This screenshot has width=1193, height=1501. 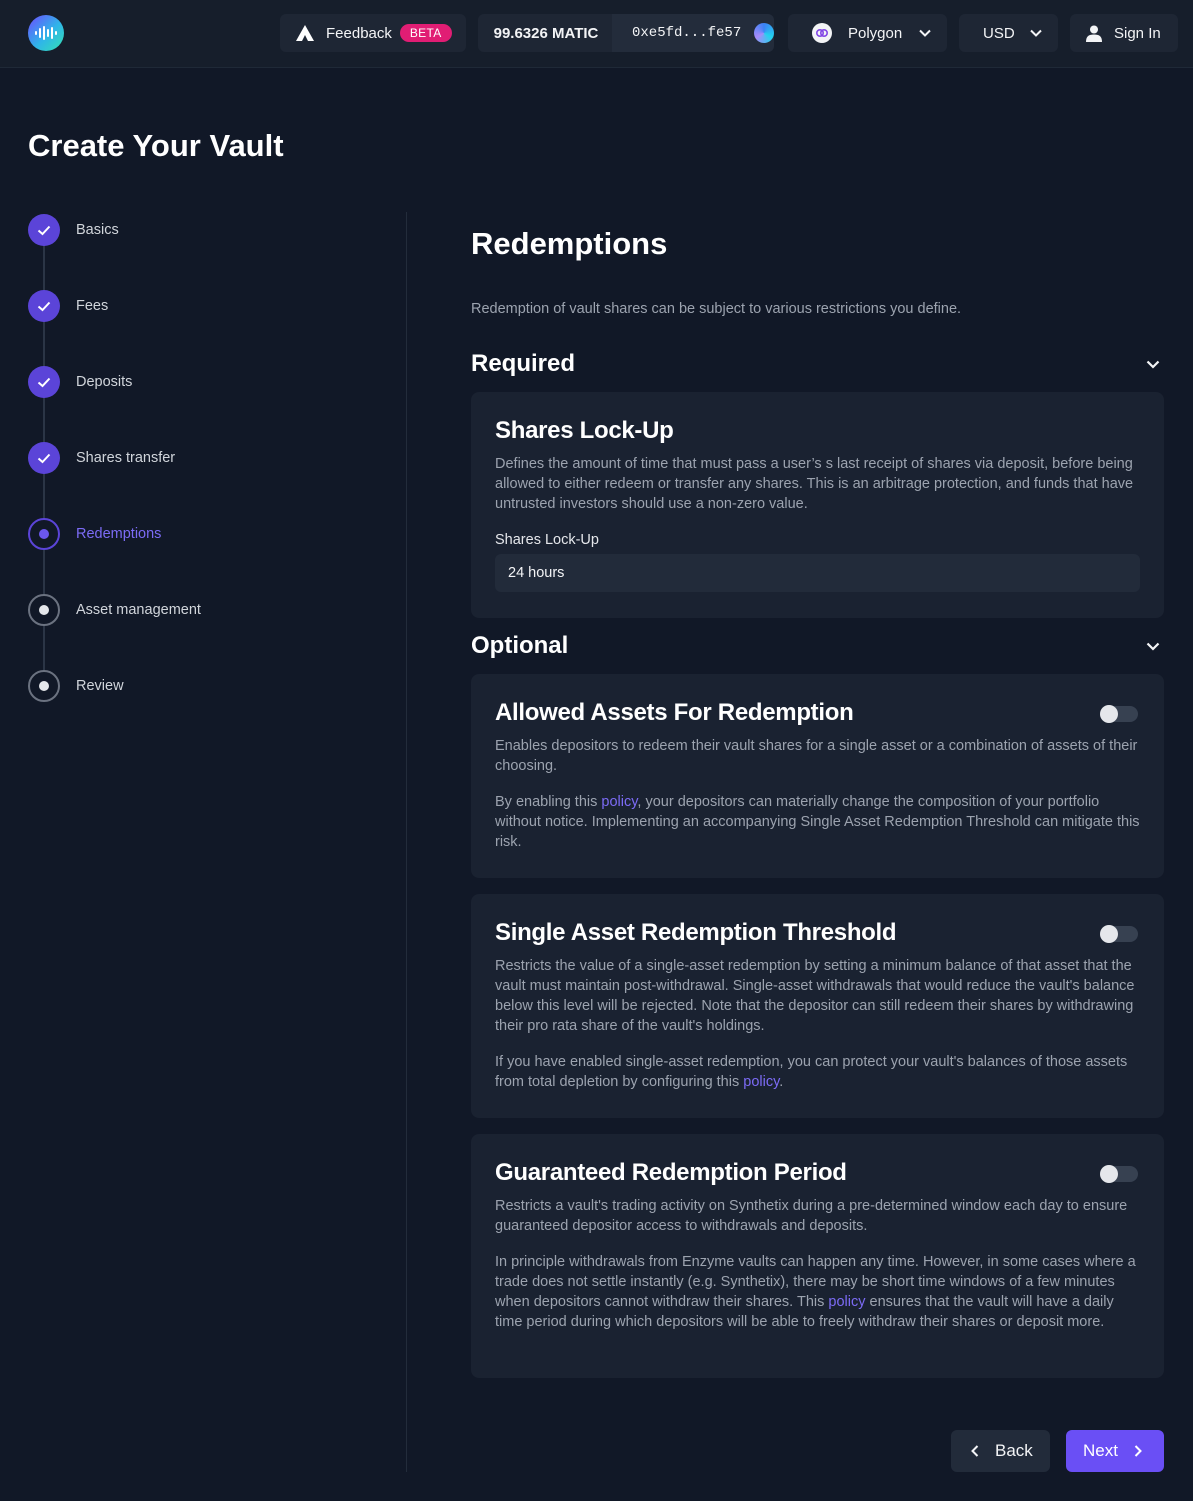 I want to click on lockup-field-label: Shares Lock-Up, so click(x=547, y=540).